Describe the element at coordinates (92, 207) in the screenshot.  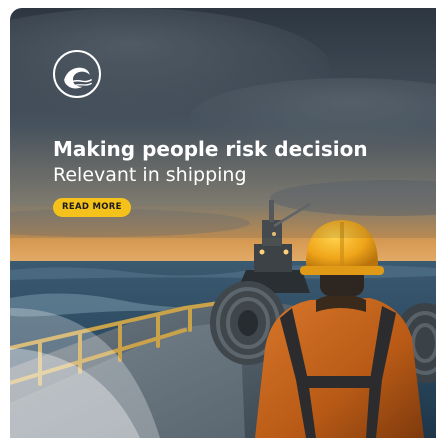
I see `read-more-button: READ MORE` at that location.